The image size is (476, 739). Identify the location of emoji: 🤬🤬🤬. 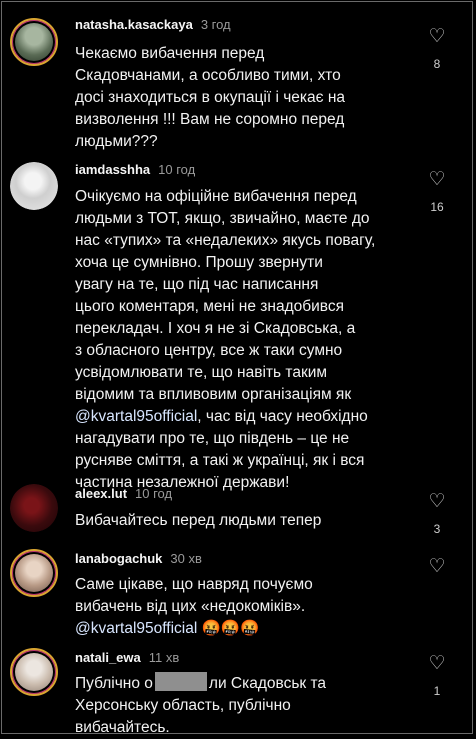
(228, 628).